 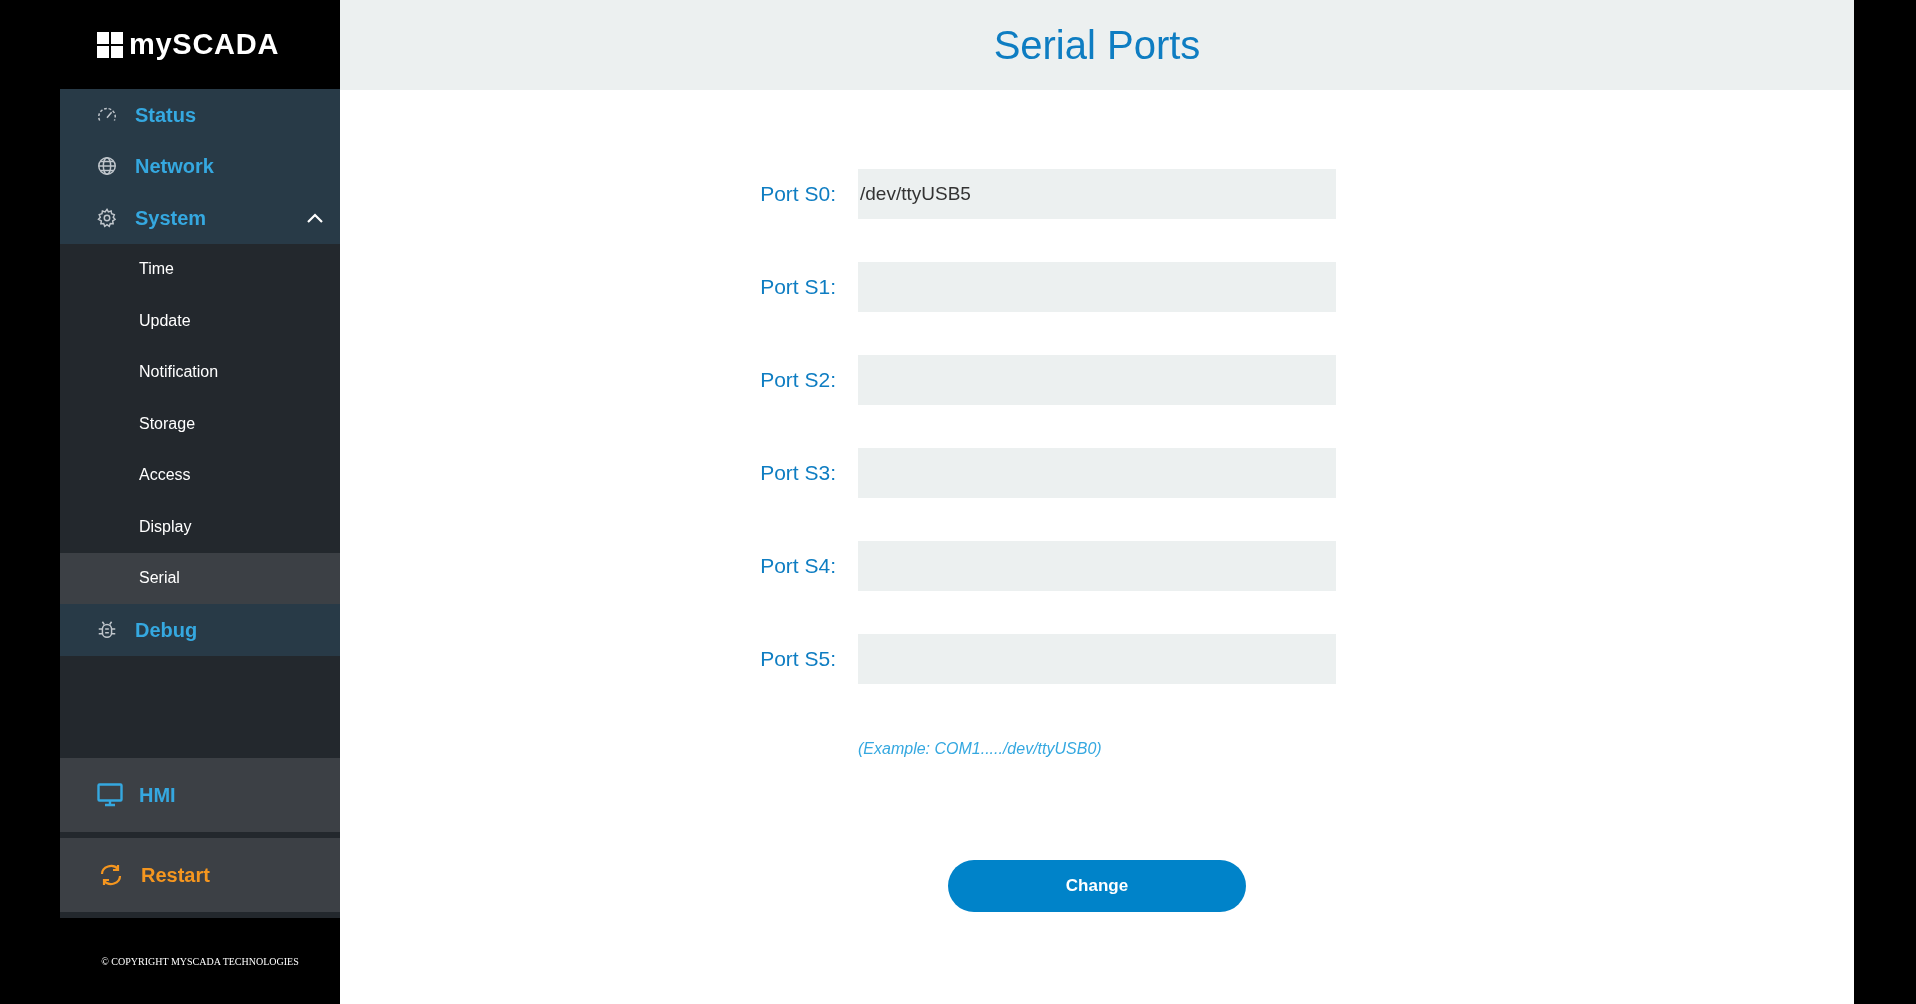 I want to click on port-label: Port S2:, so click(x=798, y=380).